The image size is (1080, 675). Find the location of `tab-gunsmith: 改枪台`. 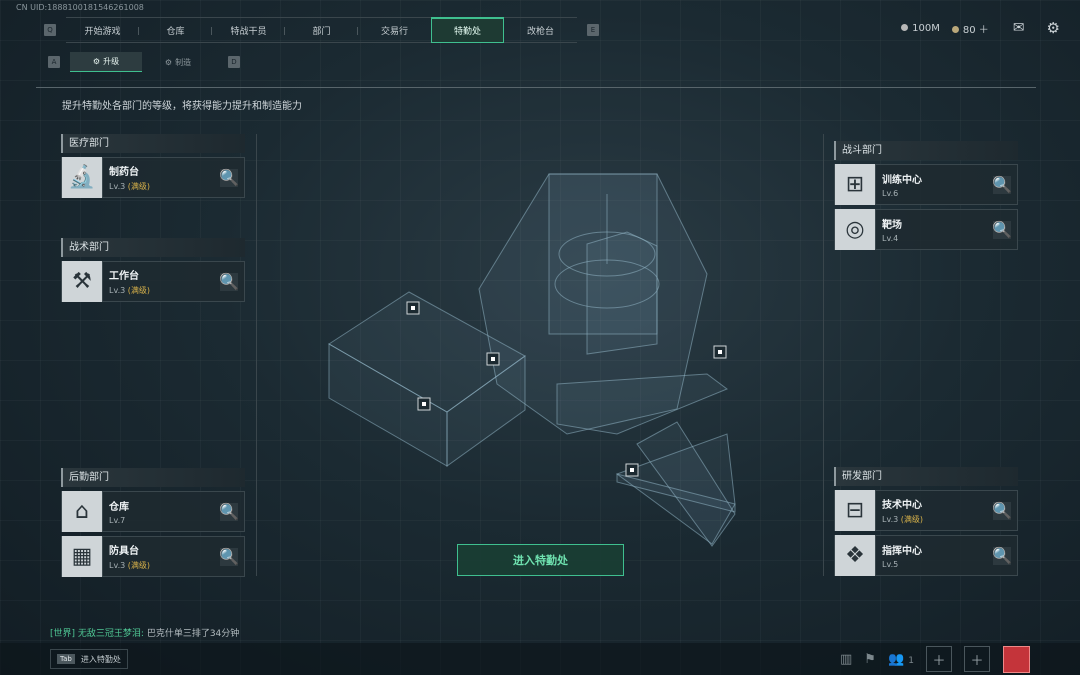

tab-gunsmith: 改枪台 is located at coordinates (540, 30).